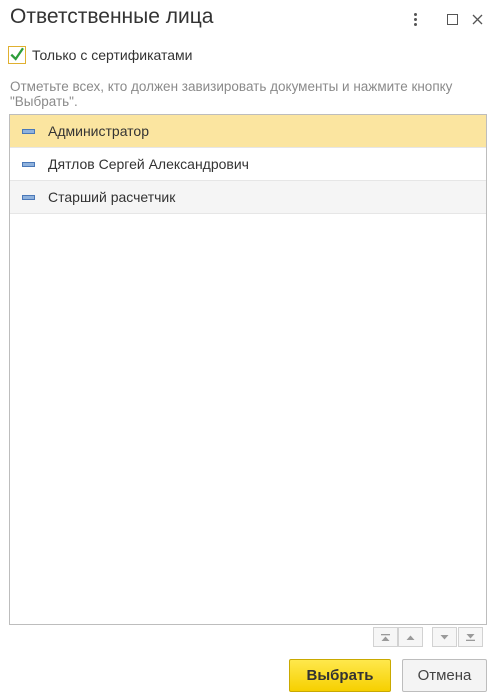 The image size is (495, 698). I want to click on checkbox-label: Только с сертификатами, so click(112, 55).